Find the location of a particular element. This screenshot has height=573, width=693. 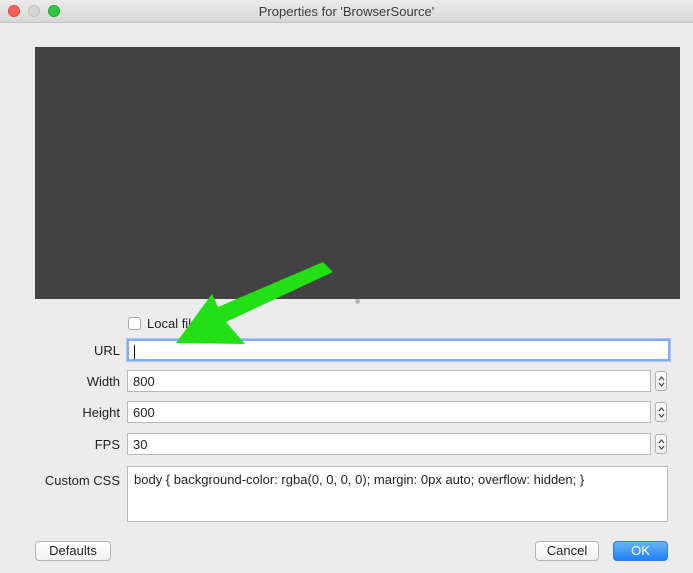

cancel-button: Cancel is located at coordinates (567, 551).